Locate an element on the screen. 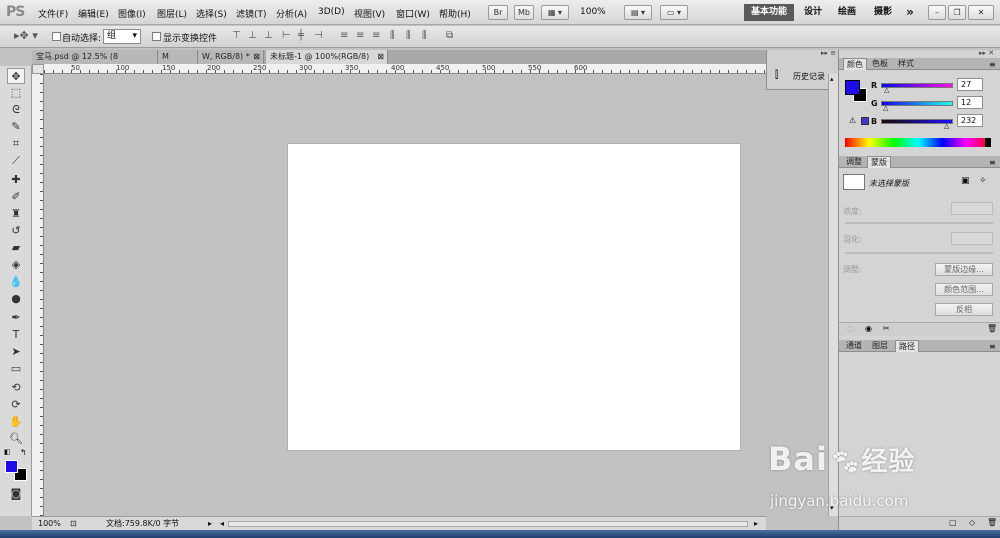 This screenshot has width=1000, height=538. color-spectrum-bar is located at coordinates (918, 142).